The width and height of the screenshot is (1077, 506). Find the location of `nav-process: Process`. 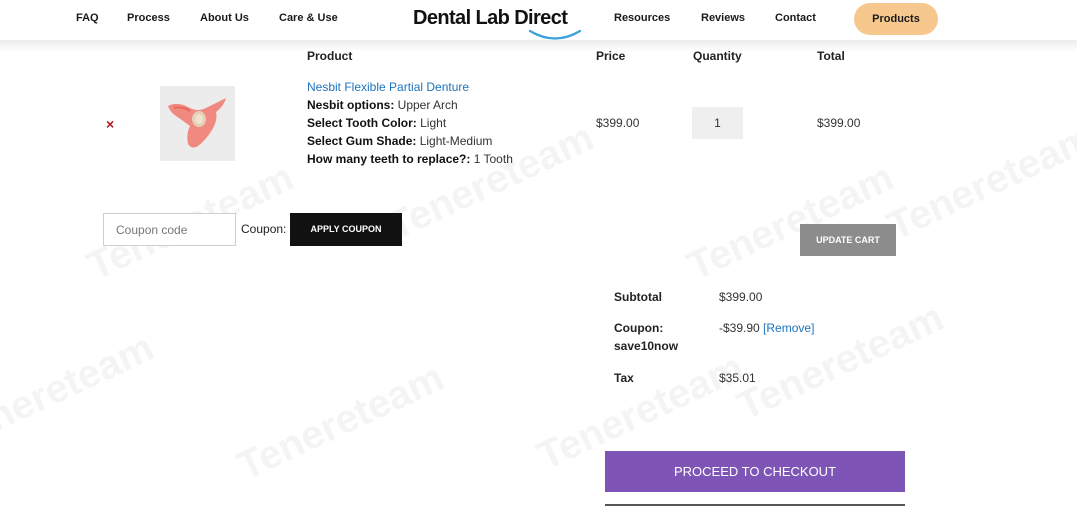

nav-process: Process is located at coordinates (148, 18).